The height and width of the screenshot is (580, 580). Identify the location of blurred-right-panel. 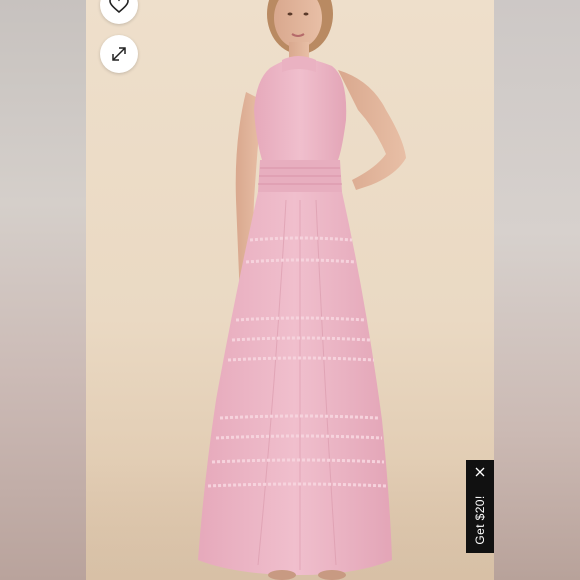
(537, 290).